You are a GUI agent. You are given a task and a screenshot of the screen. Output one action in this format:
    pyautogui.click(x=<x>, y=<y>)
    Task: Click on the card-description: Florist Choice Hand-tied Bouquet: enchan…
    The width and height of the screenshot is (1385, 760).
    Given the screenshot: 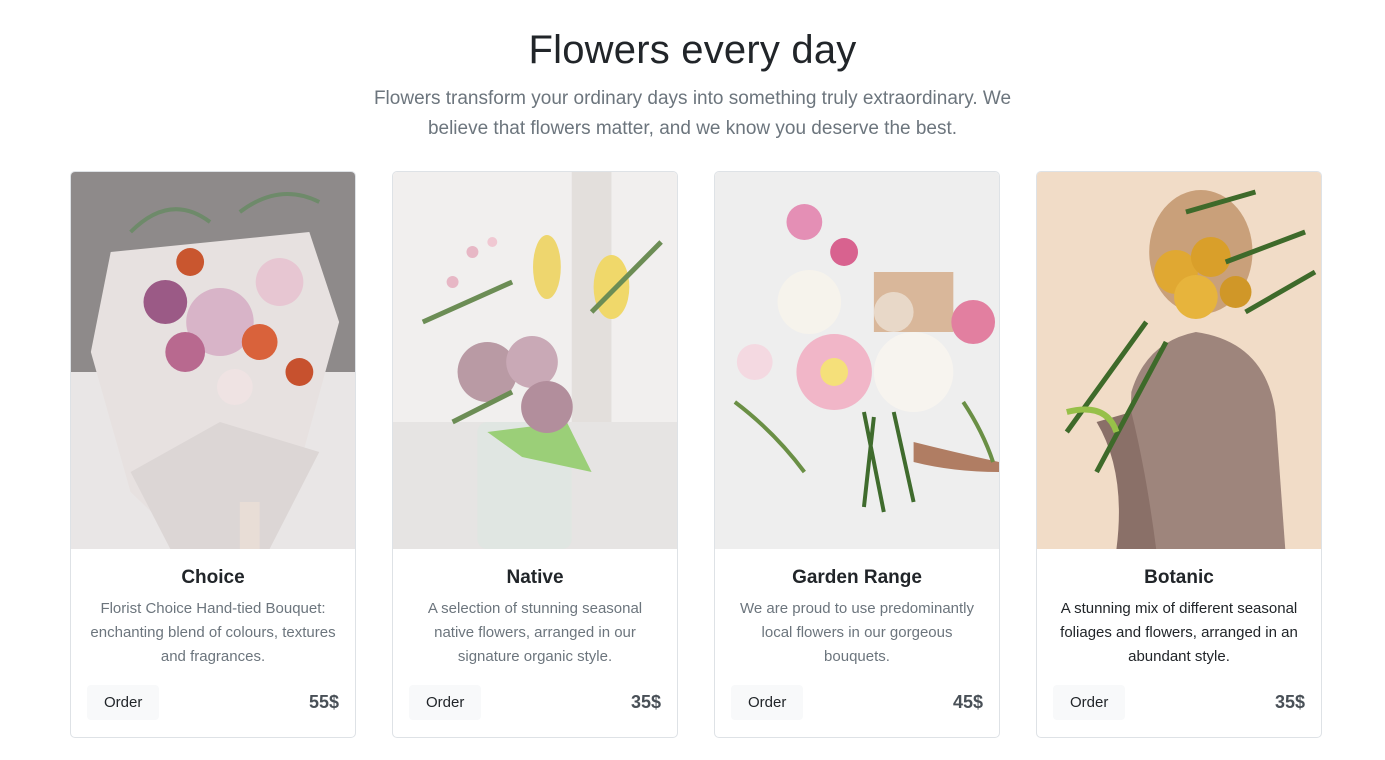 What is the action you would take?
    pyautogui.click(x=213, y=632)
    